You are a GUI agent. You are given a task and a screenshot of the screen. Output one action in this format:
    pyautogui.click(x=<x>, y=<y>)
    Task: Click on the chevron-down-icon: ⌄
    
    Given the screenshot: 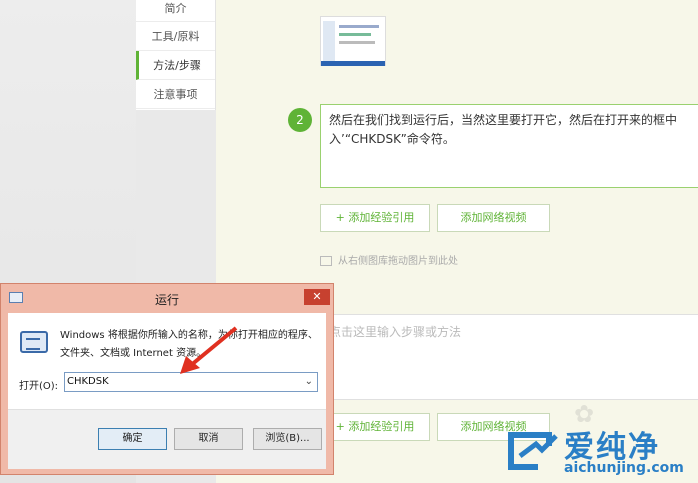 What is the action you would take?
    pyautogui.click(x=309, y=382)
    